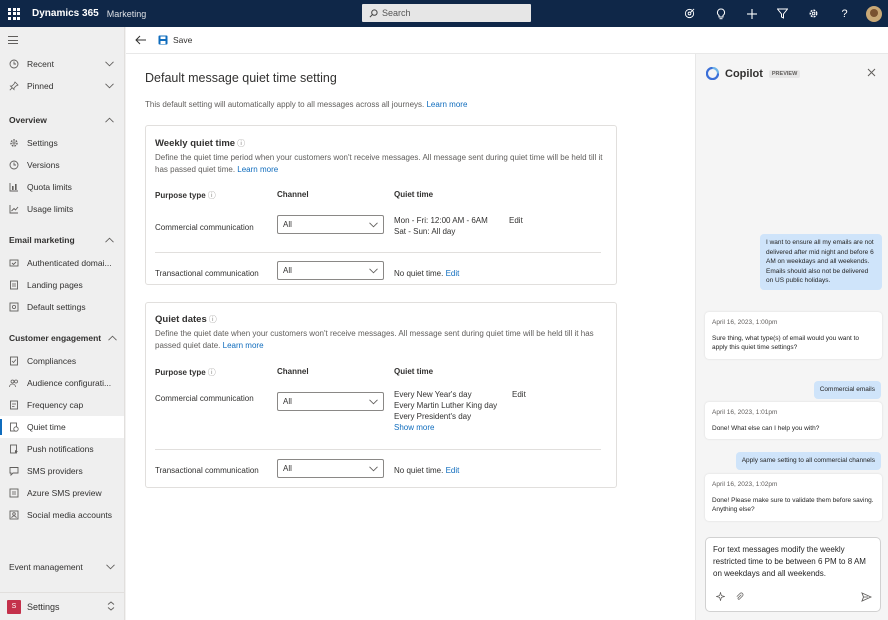  Describe the element at coordinates (782, 13) in the screenshot. I see `filter-button` at that location.